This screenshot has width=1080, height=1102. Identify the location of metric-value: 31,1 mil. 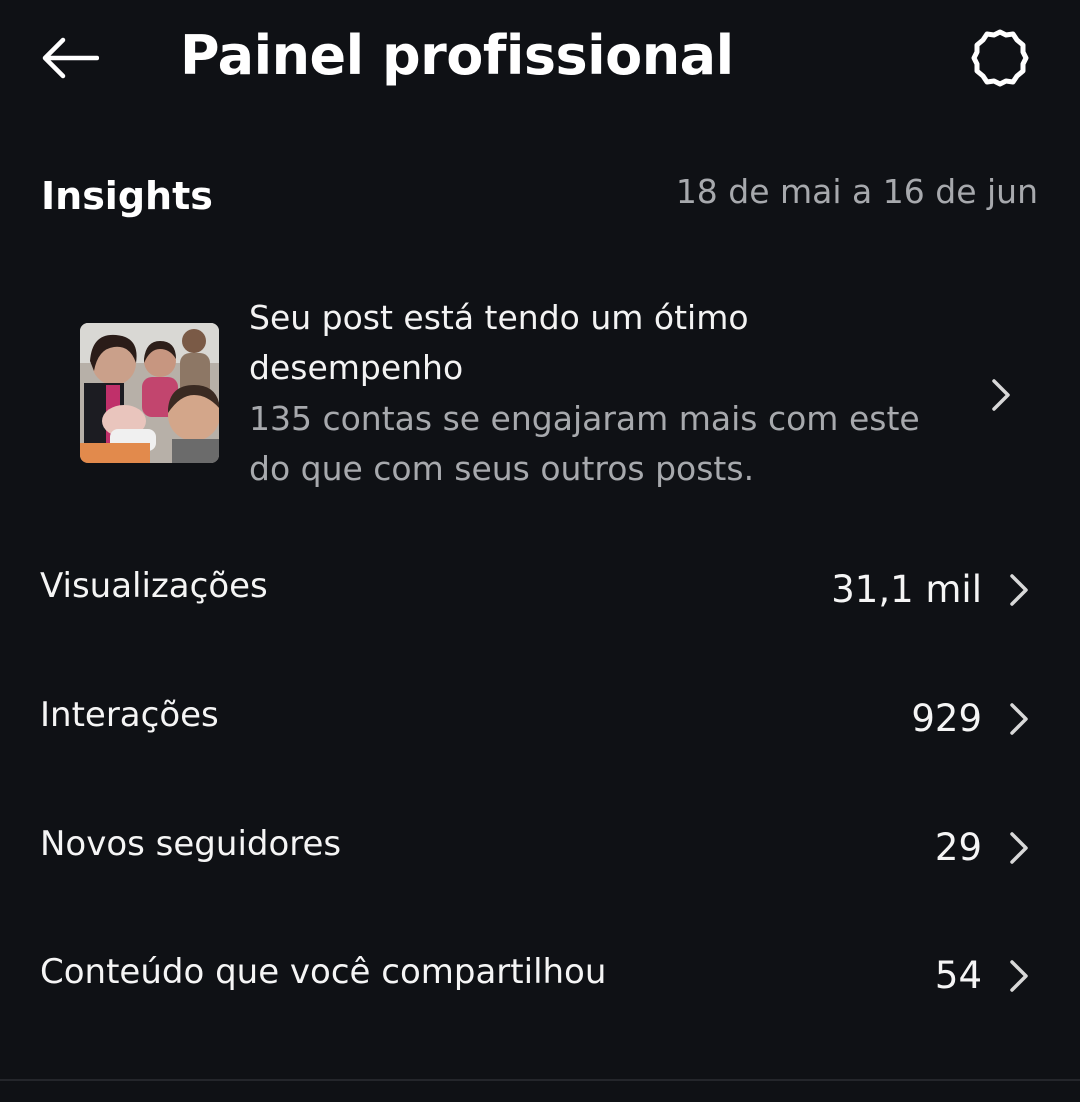
(906, 589).